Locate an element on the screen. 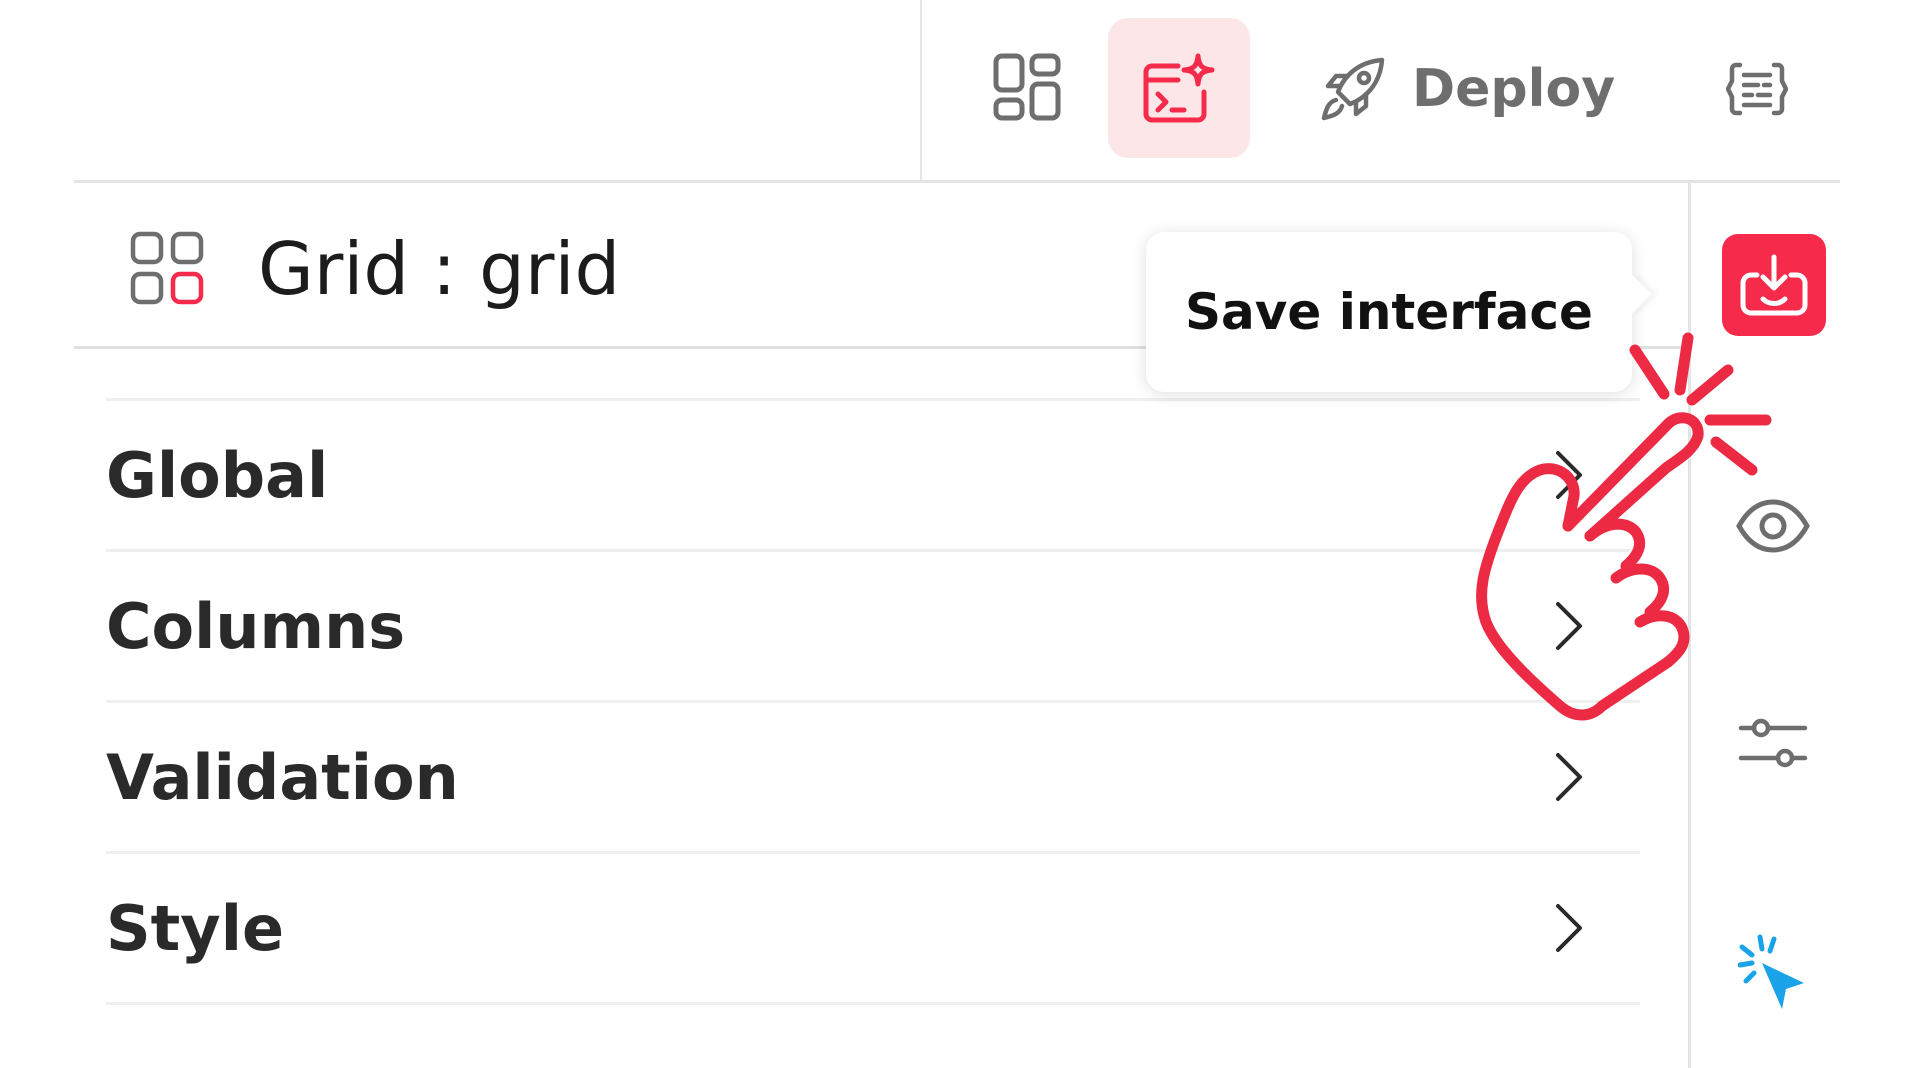 The width and height of the screenshot is (1914, 1068). menu-item-label: Validation is located at coordinates (282, 777).